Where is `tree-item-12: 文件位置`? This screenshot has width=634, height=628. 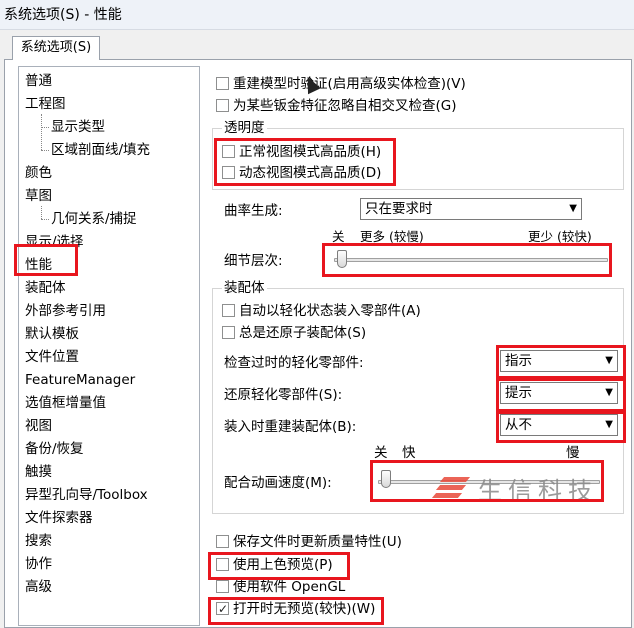 tree-item-12: 文件位置 is located at coordinates (52, 357).